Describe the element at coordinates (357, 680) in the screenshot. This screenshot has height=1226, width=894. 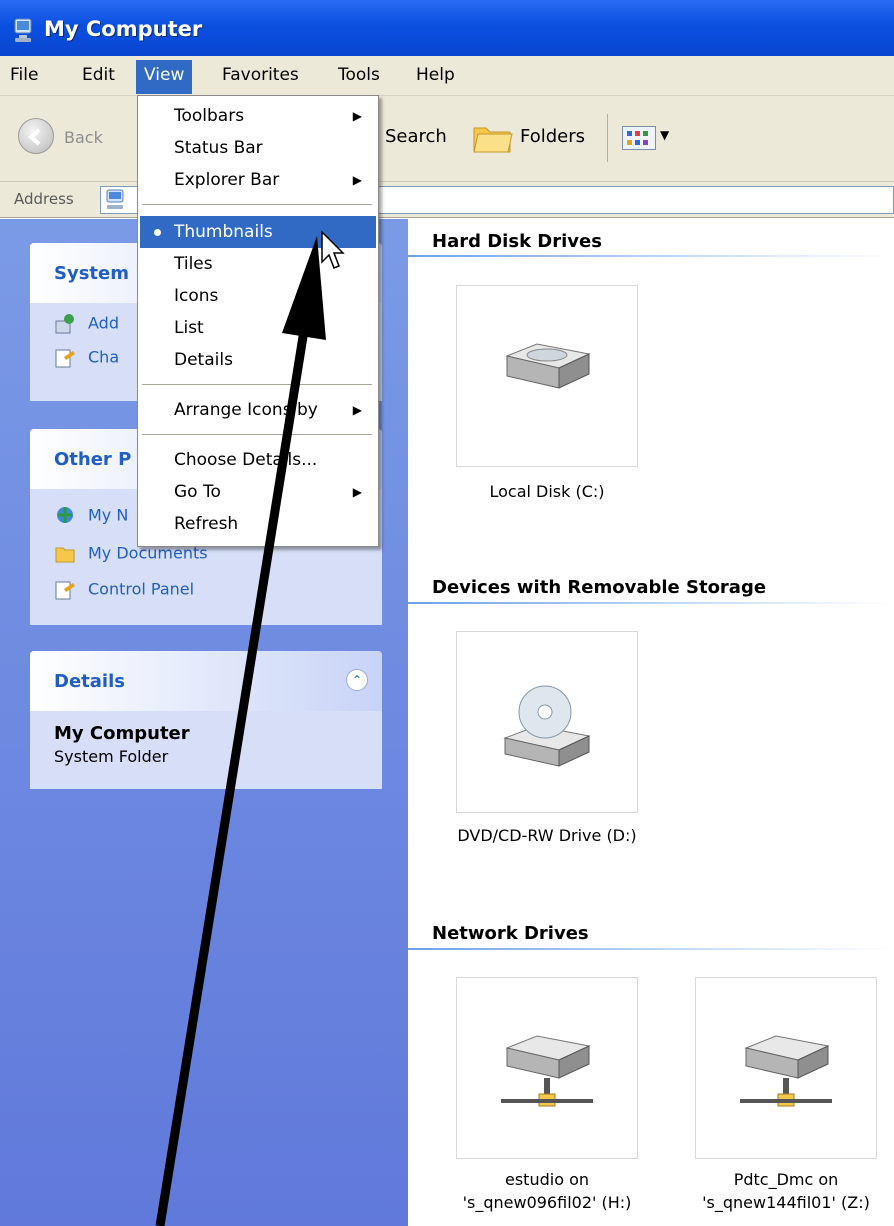
I see `collapse-chevron-icon: ⌃` at that location.